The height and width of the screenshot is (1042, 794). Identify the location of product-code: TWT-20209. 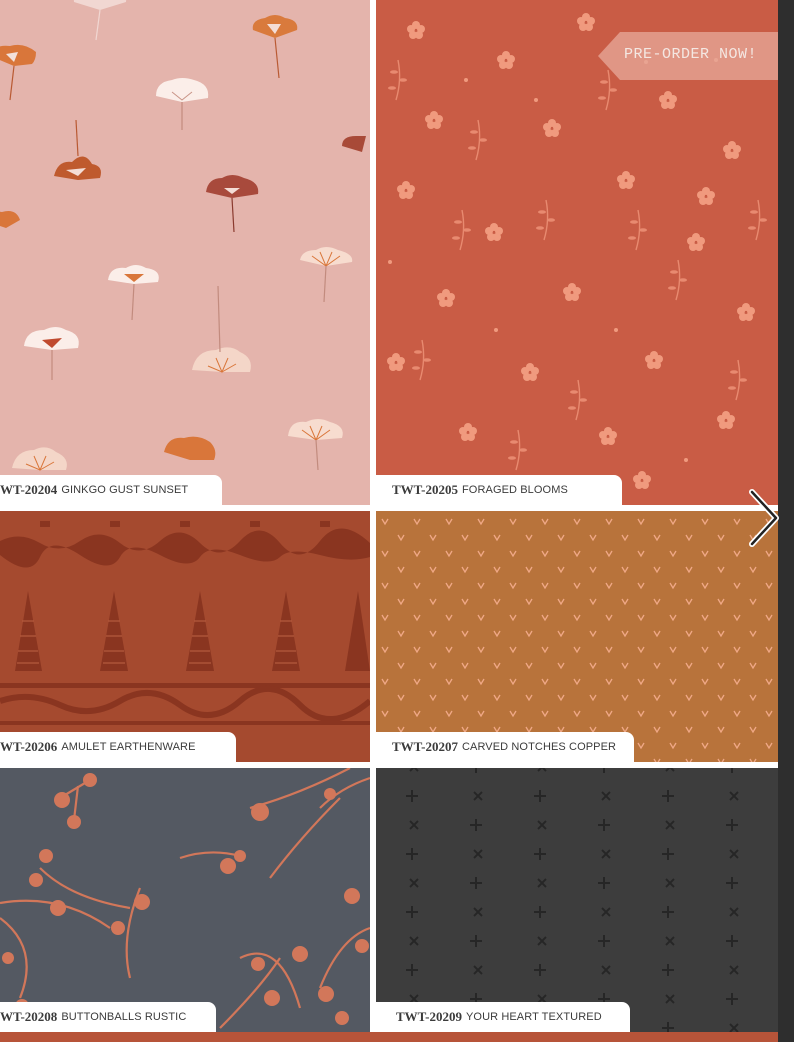
(429, 1016).